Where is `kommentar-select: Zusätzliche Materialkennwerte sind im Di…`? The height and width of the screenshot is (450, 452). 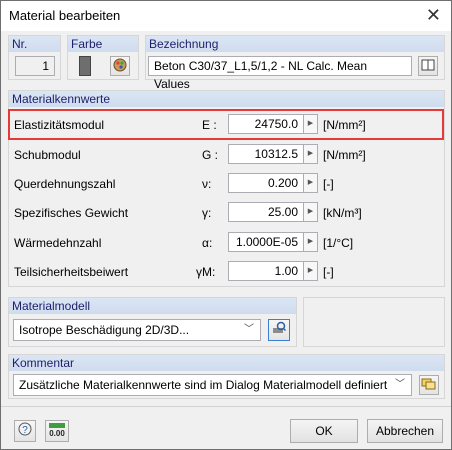 kommentar-select: Zusätzliche Materialkennwerte sind im Di… is located at coordinates (212, 385).